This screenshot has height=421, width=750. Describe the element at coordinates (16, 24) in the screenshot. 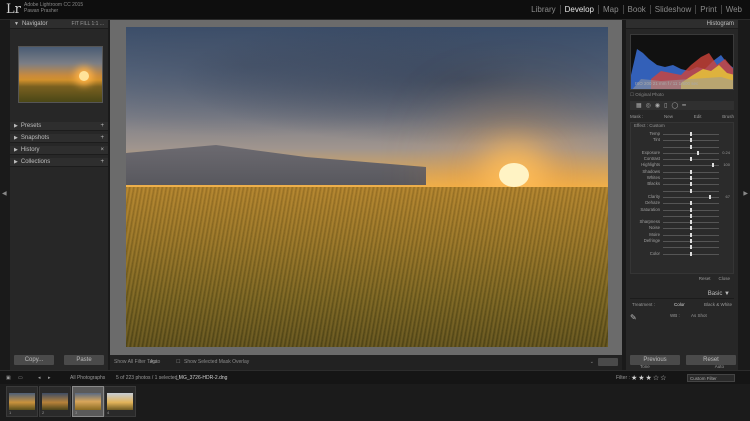

I see `collapse-triangle-icon: ▼` at that location.